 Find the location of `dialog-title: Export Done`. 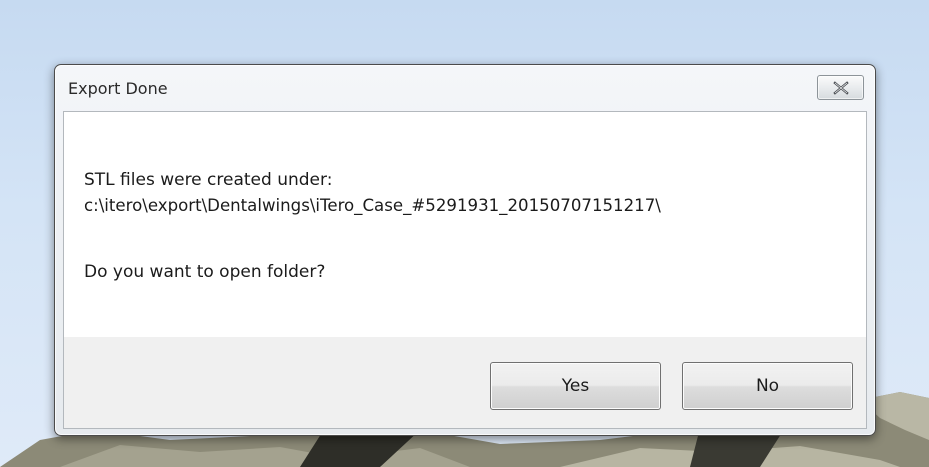

dialog-title: Export Done is located at coordinates (118, 88).